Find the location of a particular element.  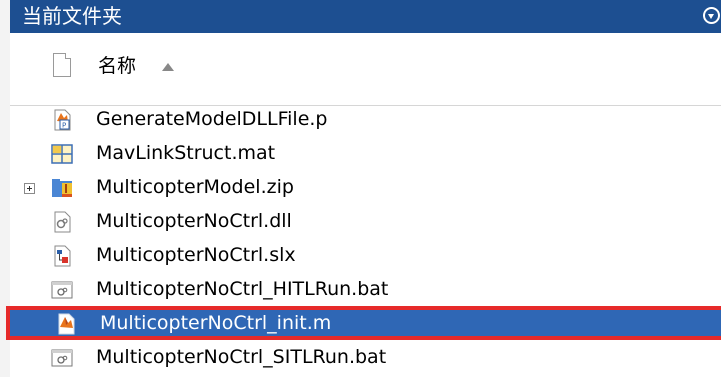

file-row: MulticopterNoCtrl_HITLRun.bat is located at coordinates (365, 289).